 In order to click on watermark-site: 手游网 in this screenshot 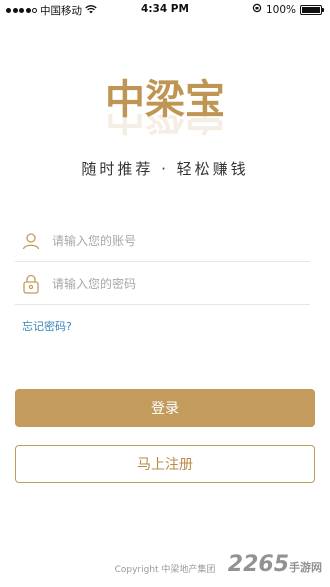, I will do `click(305, 567)`.